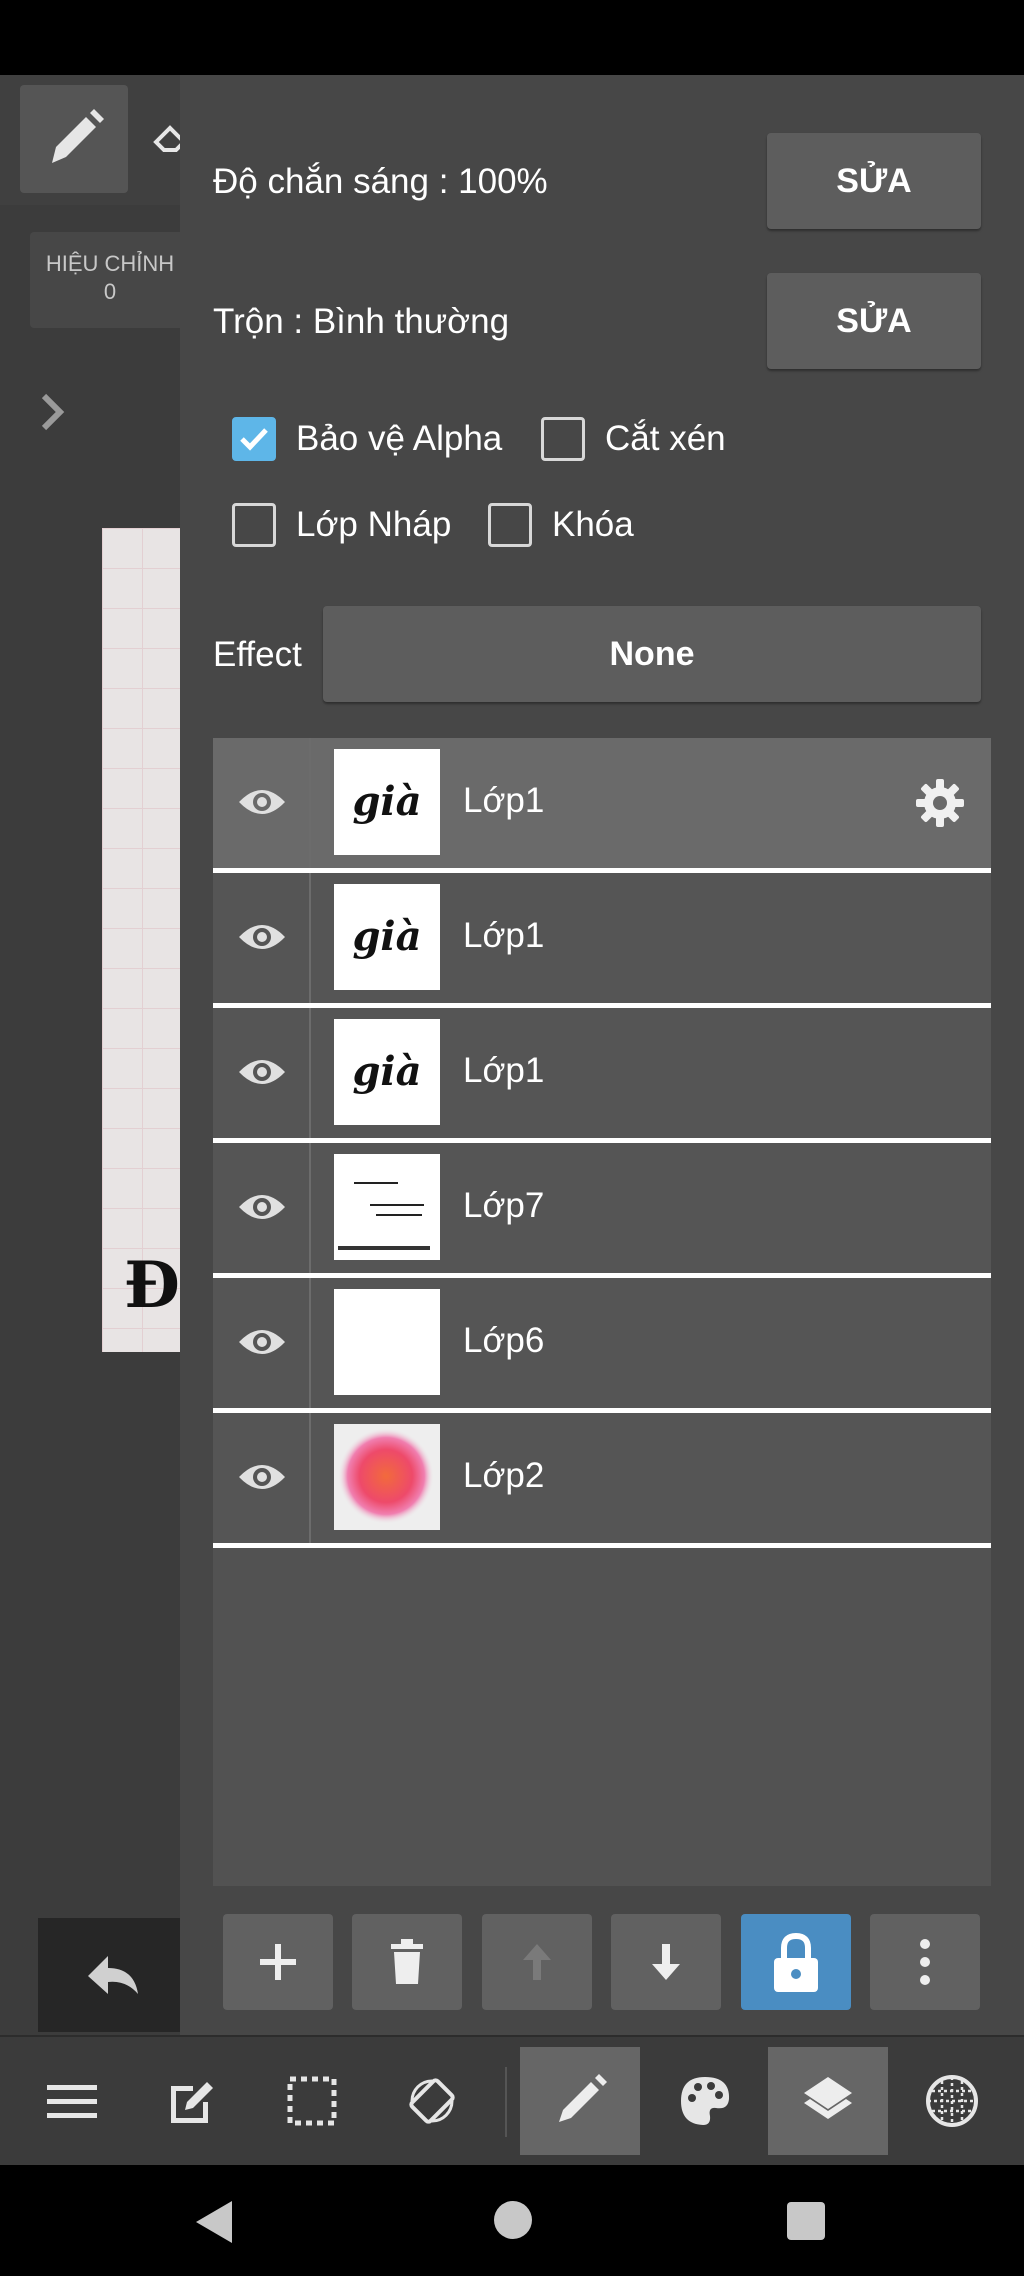 The height and width of the screenshot is (2276, 1024). I want to click on more-options-button, so click(925, 1962).